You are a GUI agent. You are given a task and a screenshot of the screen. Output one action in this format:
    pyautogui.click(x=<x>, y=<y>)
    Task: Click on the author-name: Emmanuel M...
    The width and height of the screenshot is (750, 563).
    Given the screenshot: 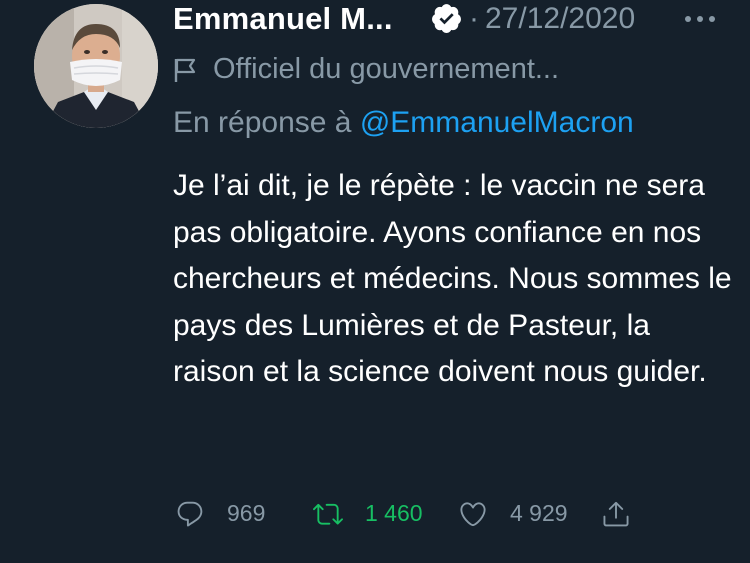 What is the action you would take?
    pyautogui.click(x=283, y=19)
    